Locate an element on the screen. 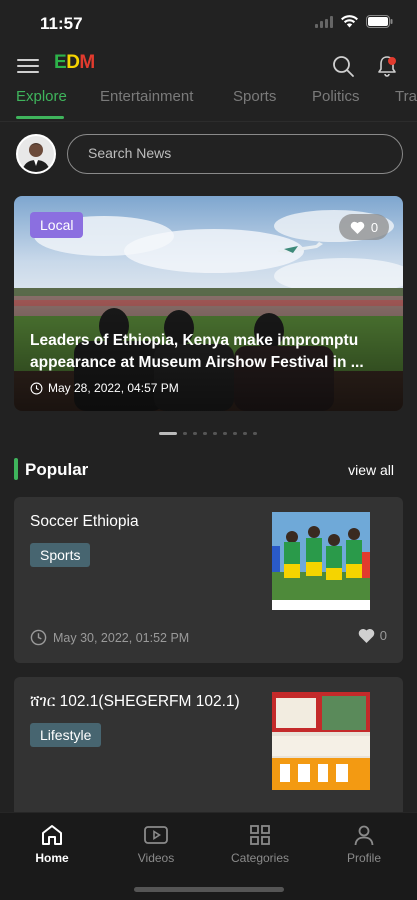 This screenshot has height=900, width=417. home-indicator is located at coordinates (209, 889).